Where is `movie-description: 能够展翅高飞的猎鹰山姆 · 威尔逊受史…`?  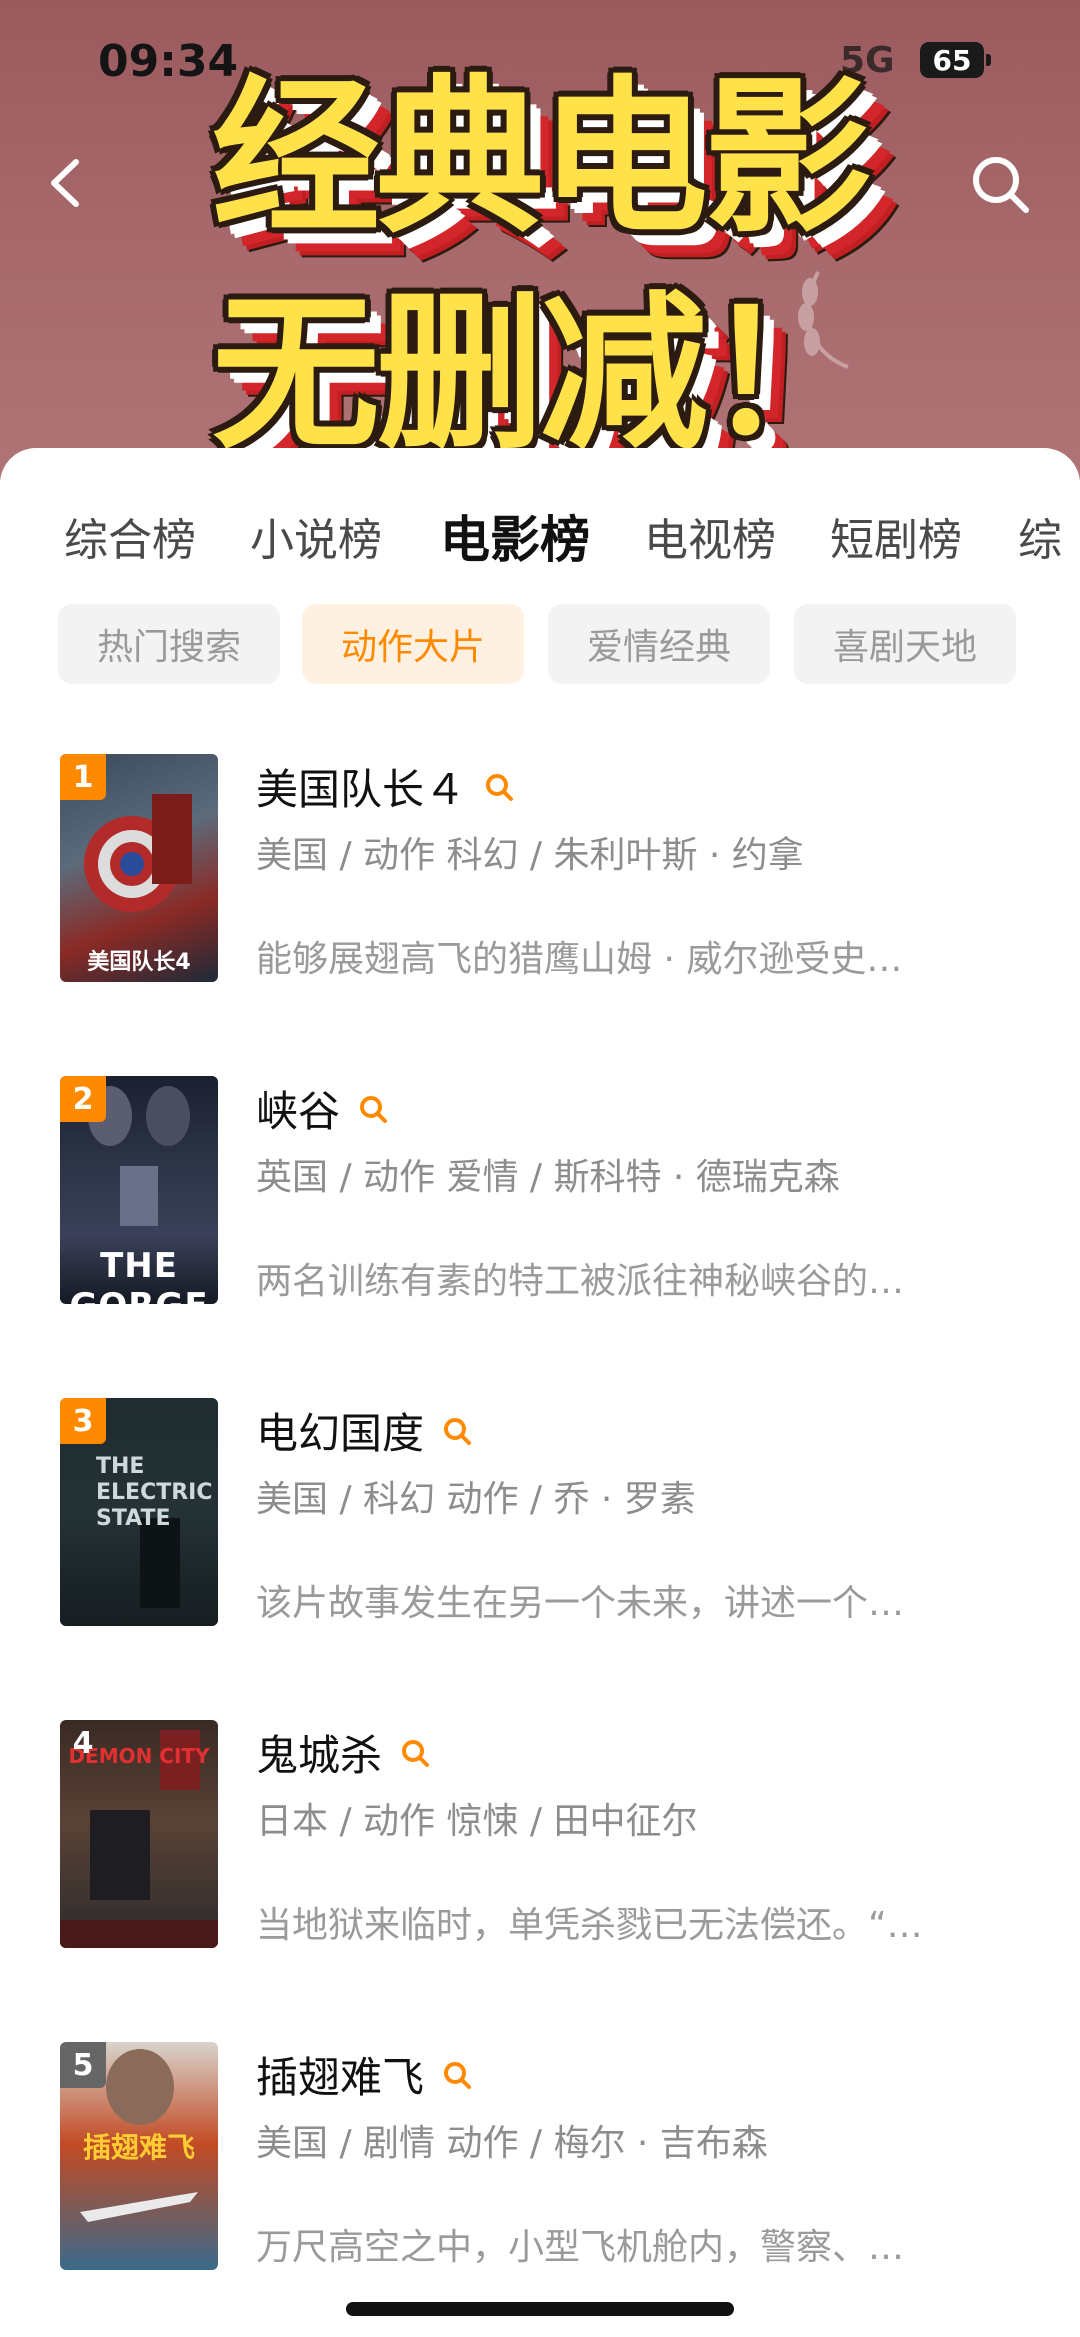 movie-description: 能够展翅高飞的猎鹰山姆 · 威尔逊受史… is located at coordinates (579, 959).